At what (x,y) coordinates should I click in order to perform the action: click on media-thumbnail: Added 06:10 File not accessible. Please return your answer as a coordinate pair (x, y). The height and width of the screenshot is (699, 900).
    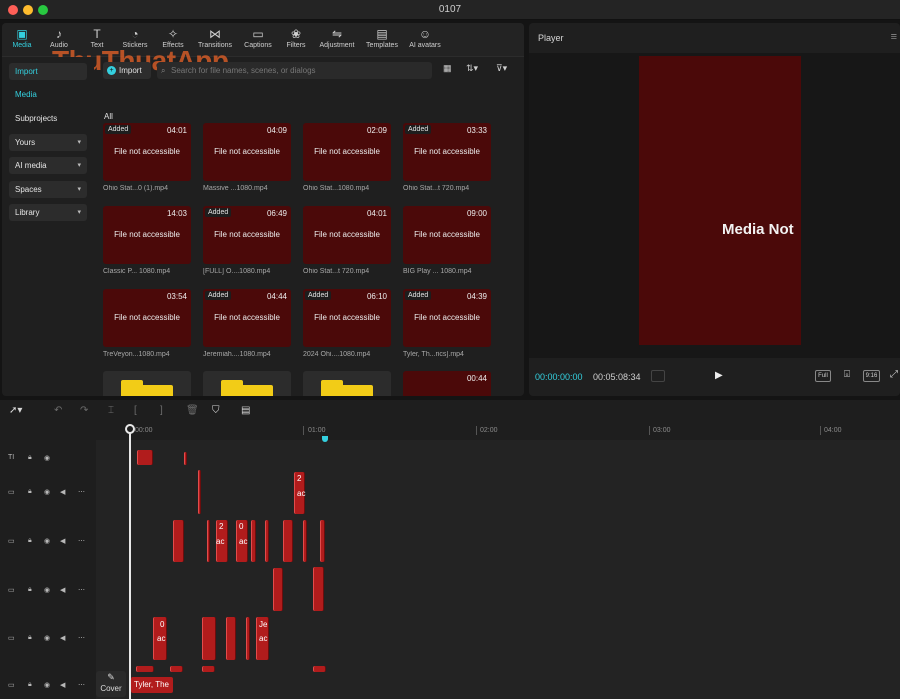
    Looking at the image, I should click on (347, 318).